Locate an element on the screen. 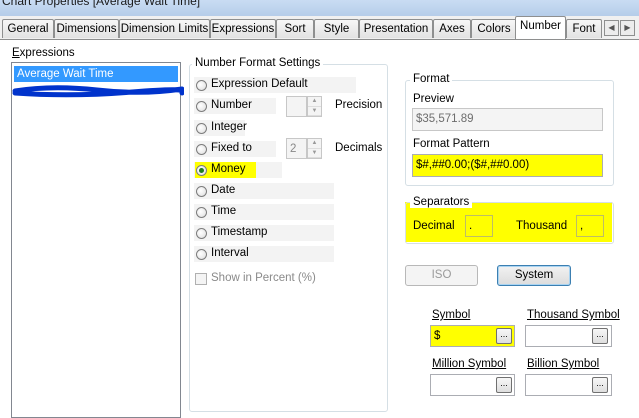 This screenshot has height=418, width=639. expression-item-selected: Average Wait Time is located at coordinates (96, 74).